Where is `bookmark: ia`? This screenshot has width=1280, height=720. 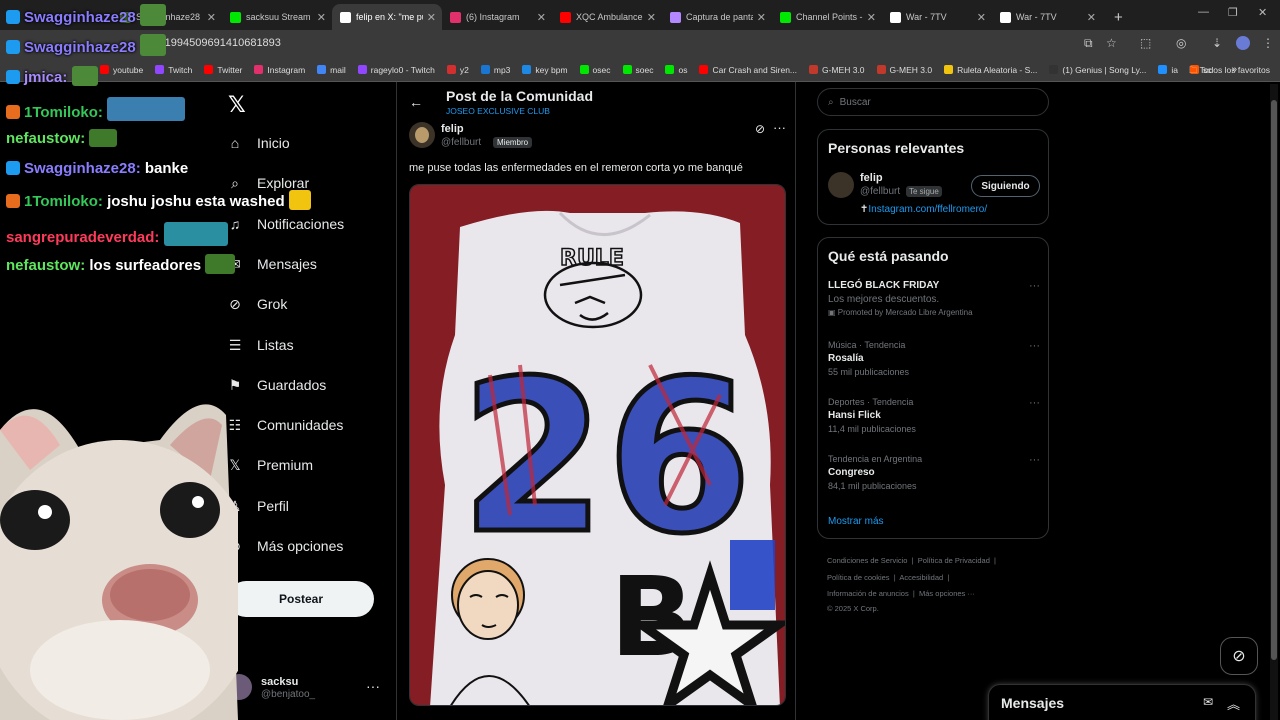 bookmark: ia is located at coordinates (1168, 70).